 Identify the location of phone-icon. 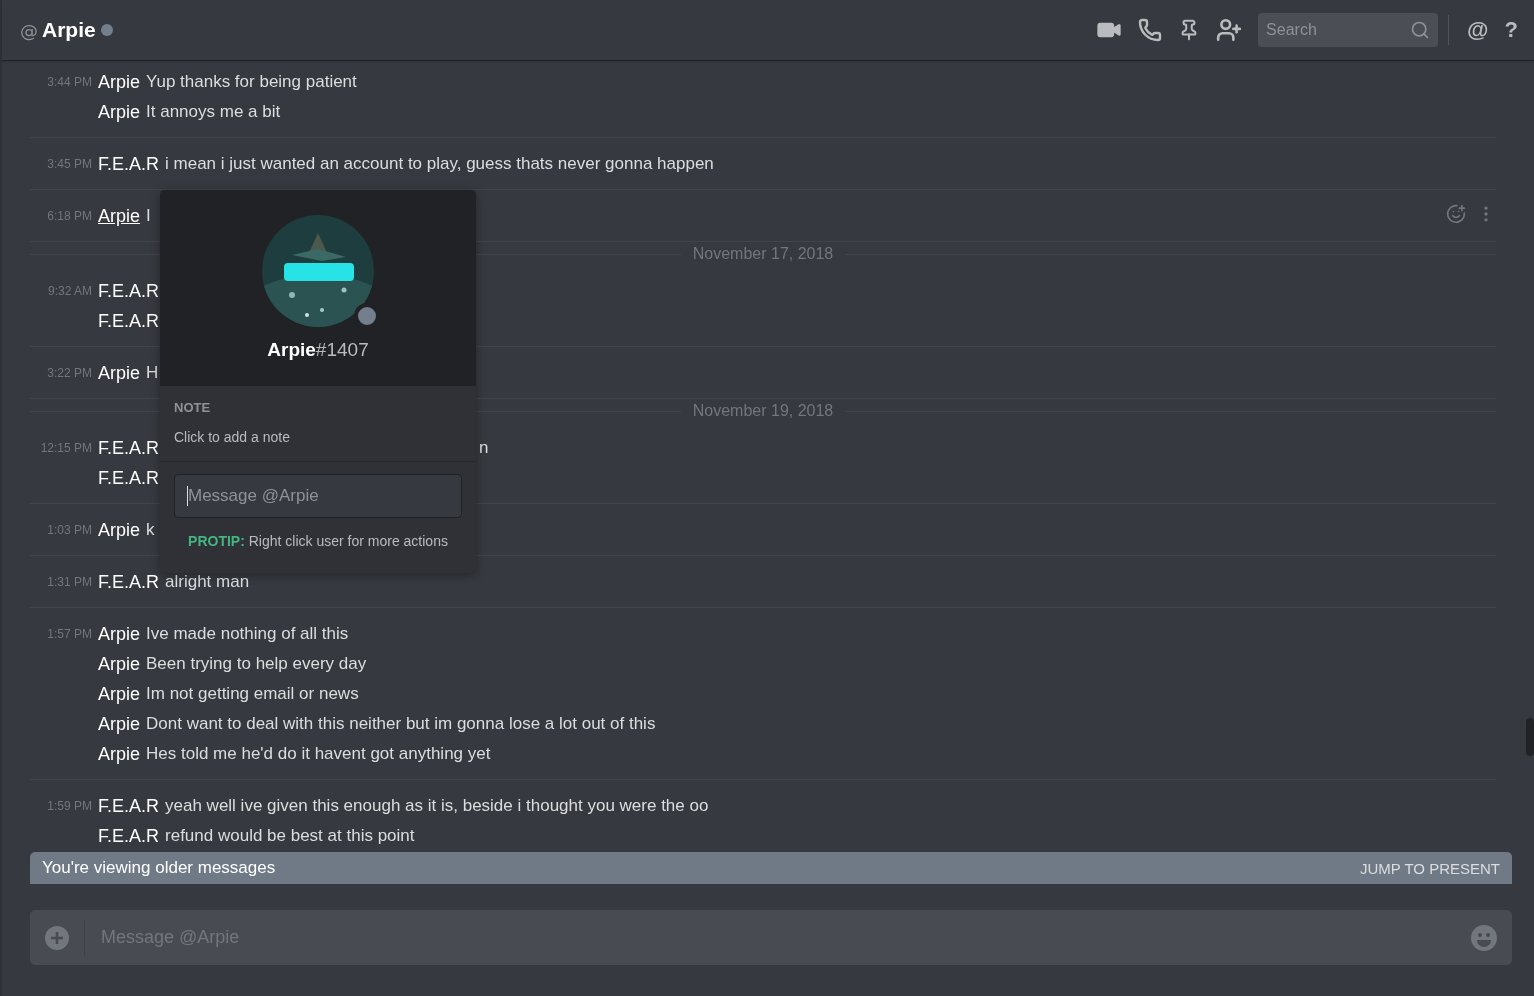
(1150, 30).